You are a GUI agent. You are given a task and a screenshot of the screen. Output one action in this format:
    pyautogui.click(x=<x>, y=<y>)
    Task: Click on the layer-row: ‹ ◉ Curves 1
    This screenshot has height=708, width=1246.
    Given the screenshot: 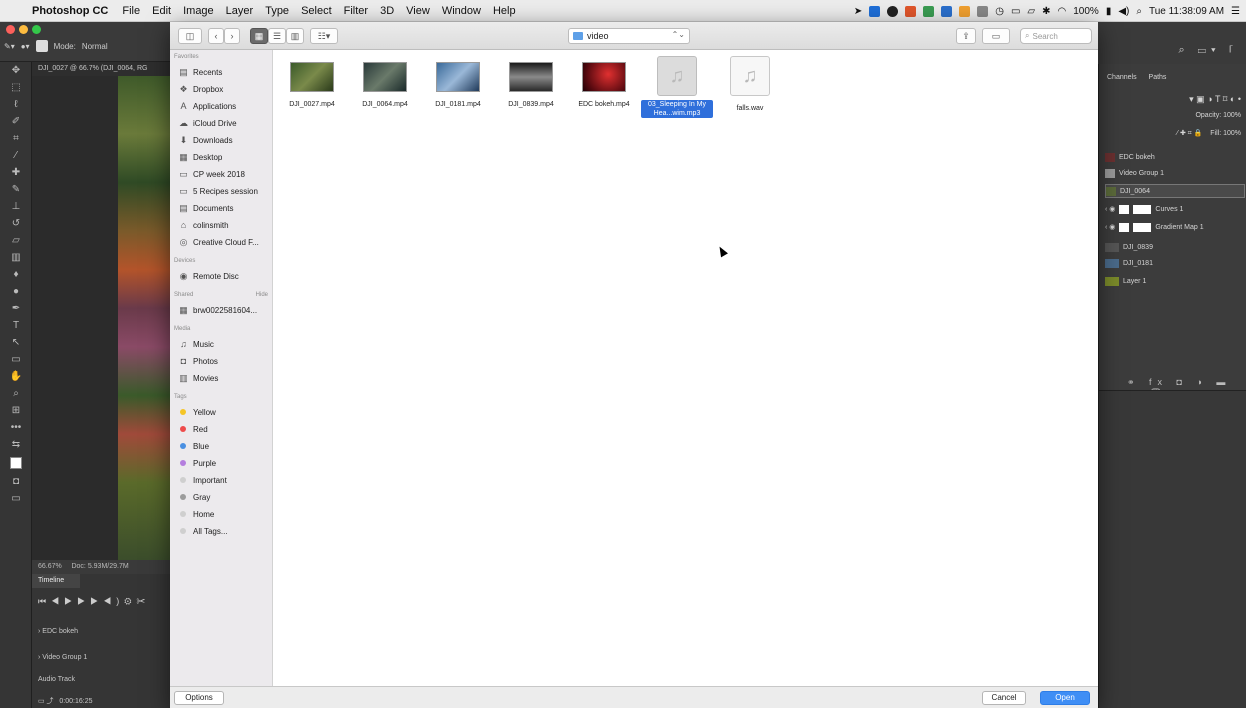 What is the action you would take?
    pyautogui.click(x=1173, y=209)
    